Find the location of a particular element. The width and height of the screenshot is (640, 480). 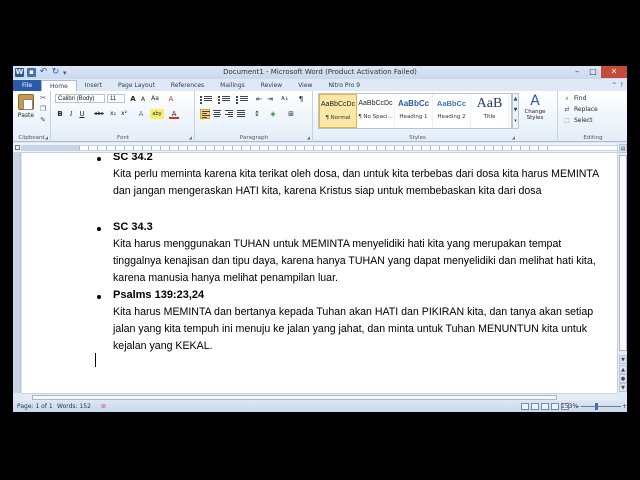

justify-icon is located at coordinates (241, 114).